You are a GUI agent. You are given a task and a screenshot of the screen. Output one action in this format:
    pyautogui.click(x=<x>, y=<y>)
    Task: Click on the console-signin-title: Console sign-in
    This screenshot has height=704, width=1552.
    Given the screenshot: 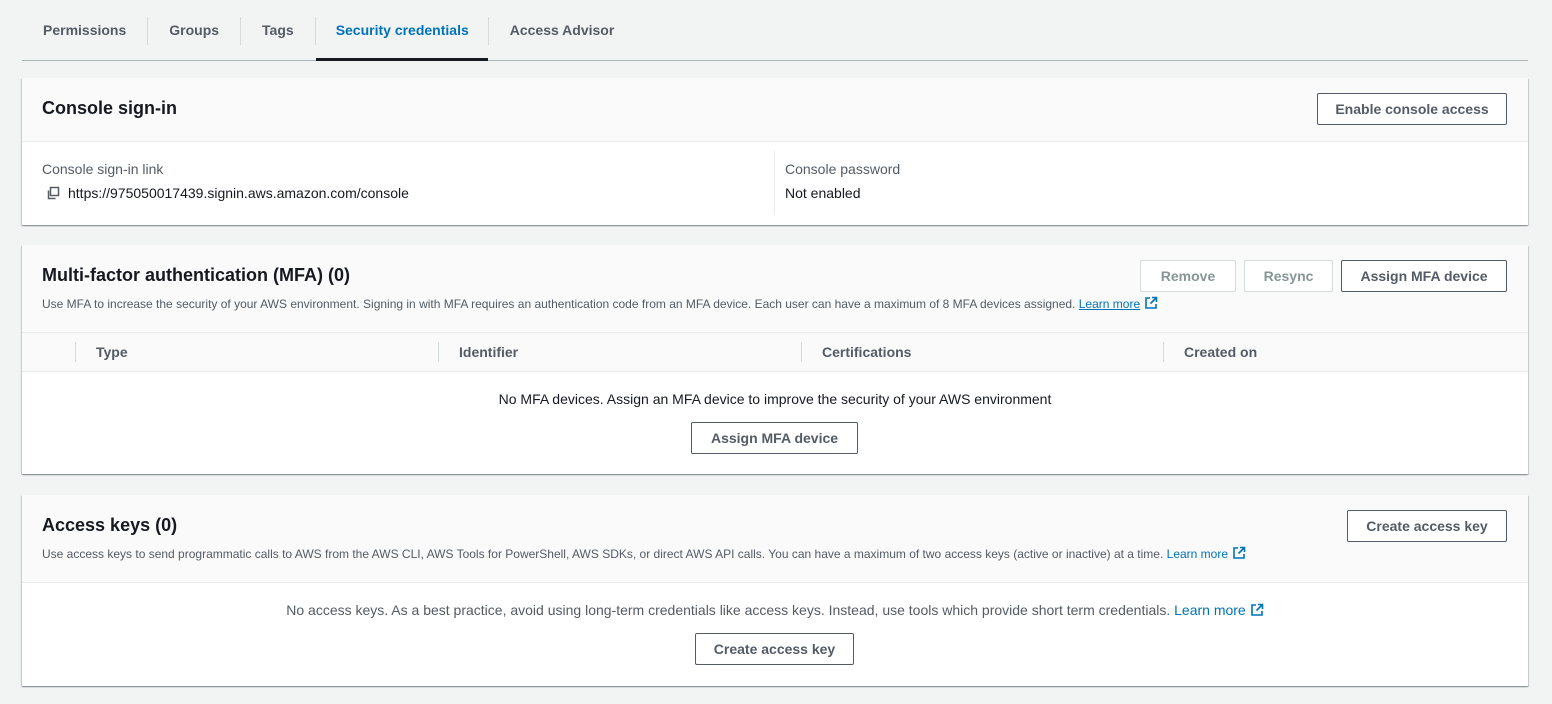 What is the action you would take?
    pyautogui.click(x=109, y=108)
    